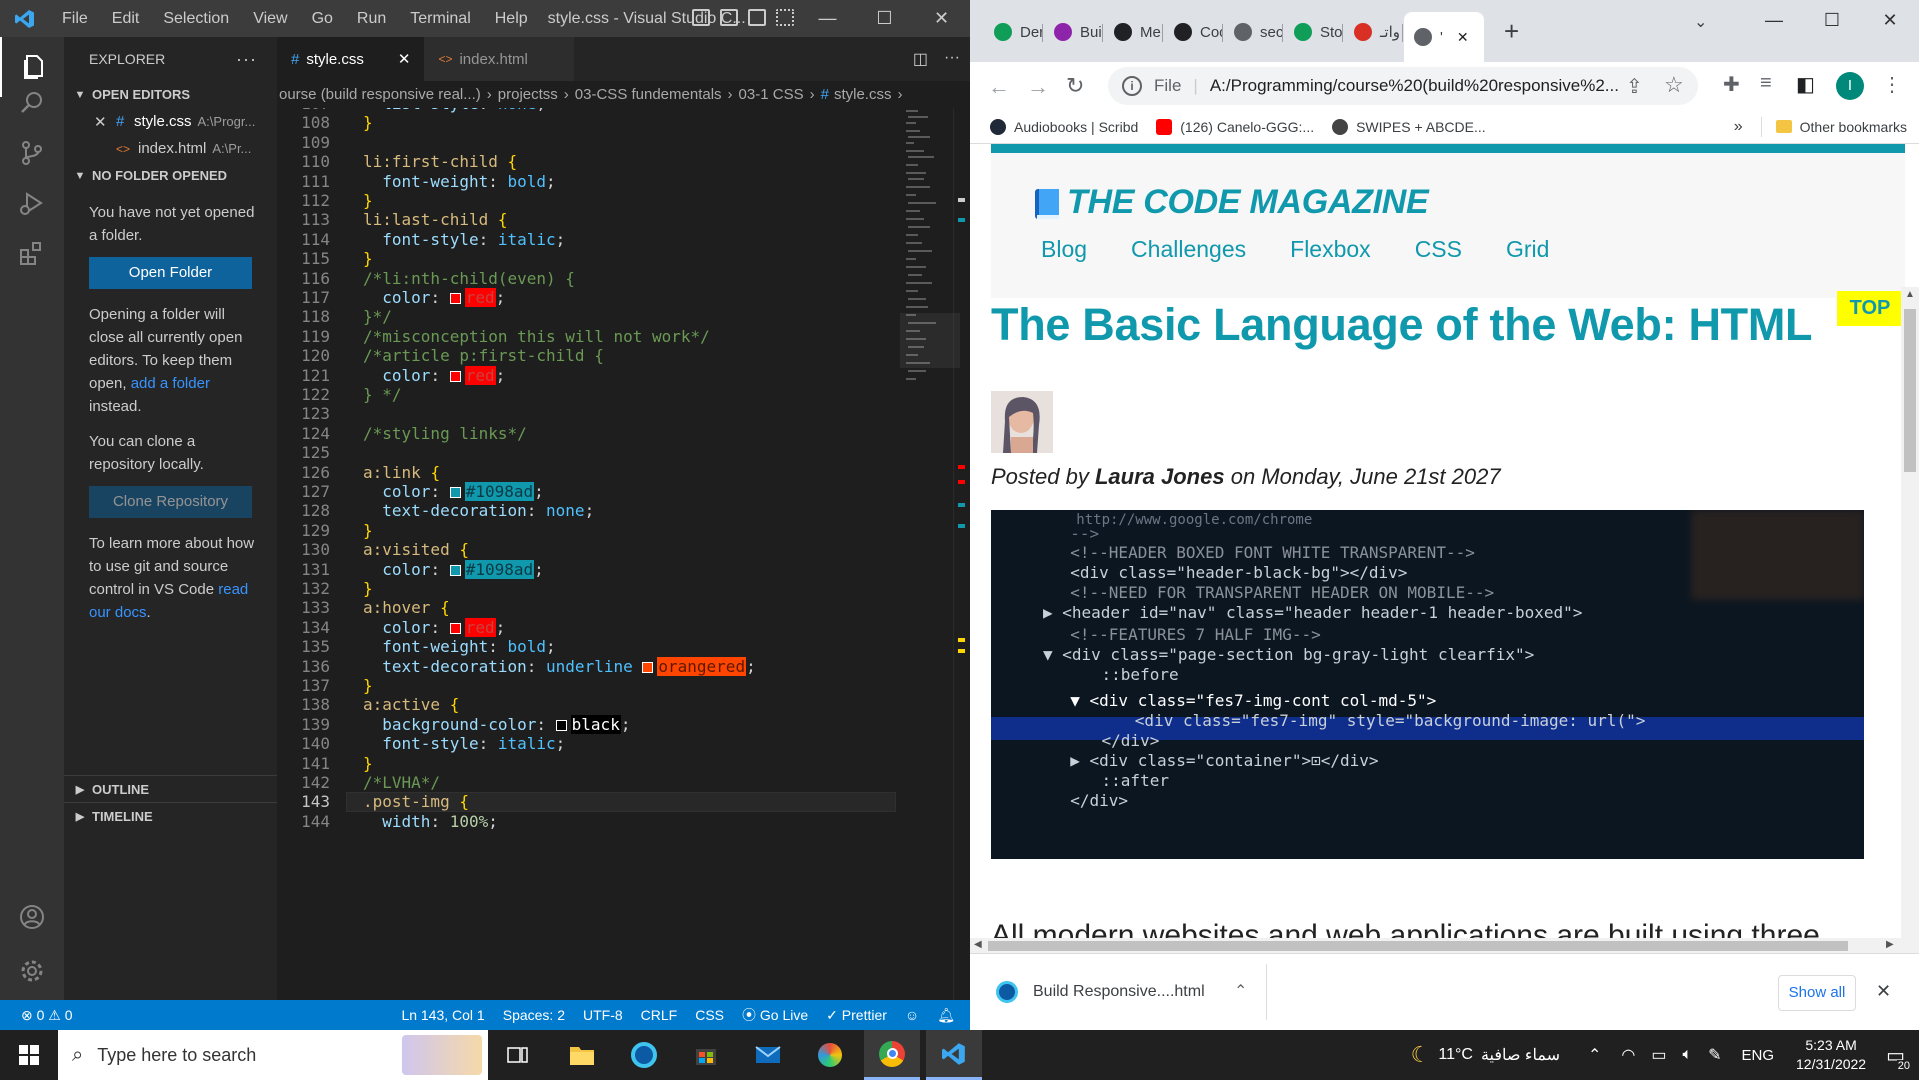 This screenshot has width=1919, height=1080. I want to click on code-line: }*/, so click(377, 316).